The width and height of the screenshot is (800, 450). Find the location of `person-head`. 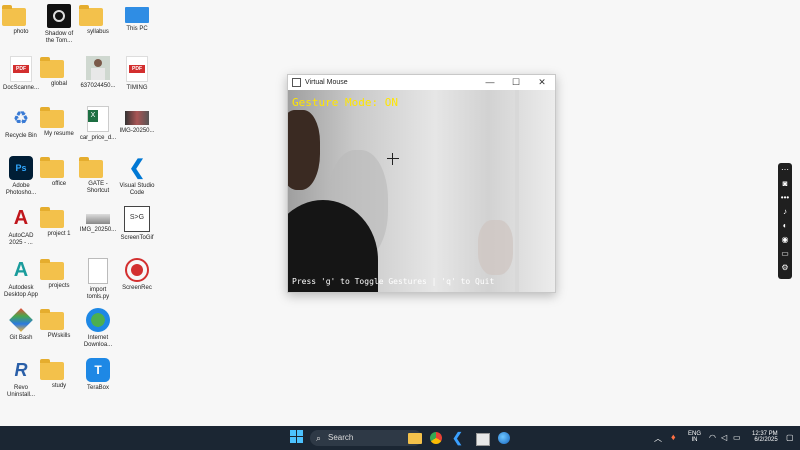

person-head is located at coordinates (304, 150).